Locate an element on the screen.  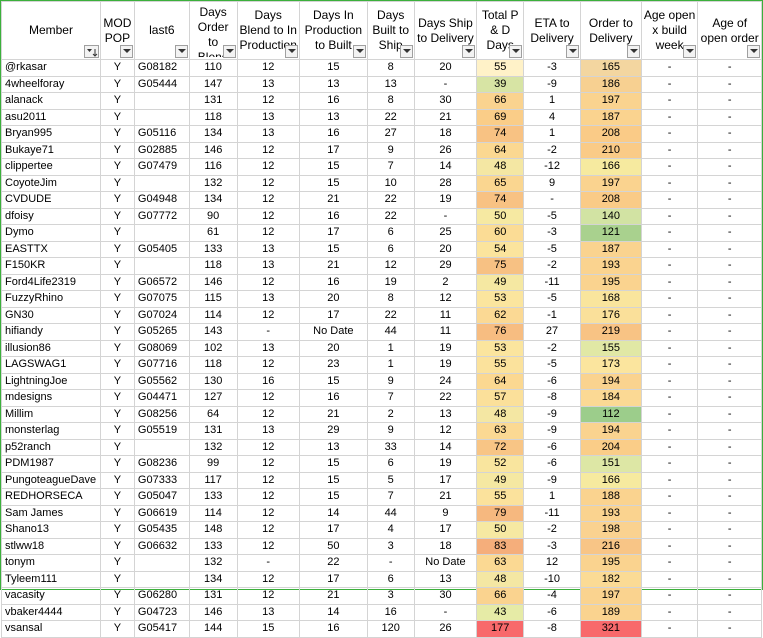
table-cell: 134 is located at coordinates (213, 579).